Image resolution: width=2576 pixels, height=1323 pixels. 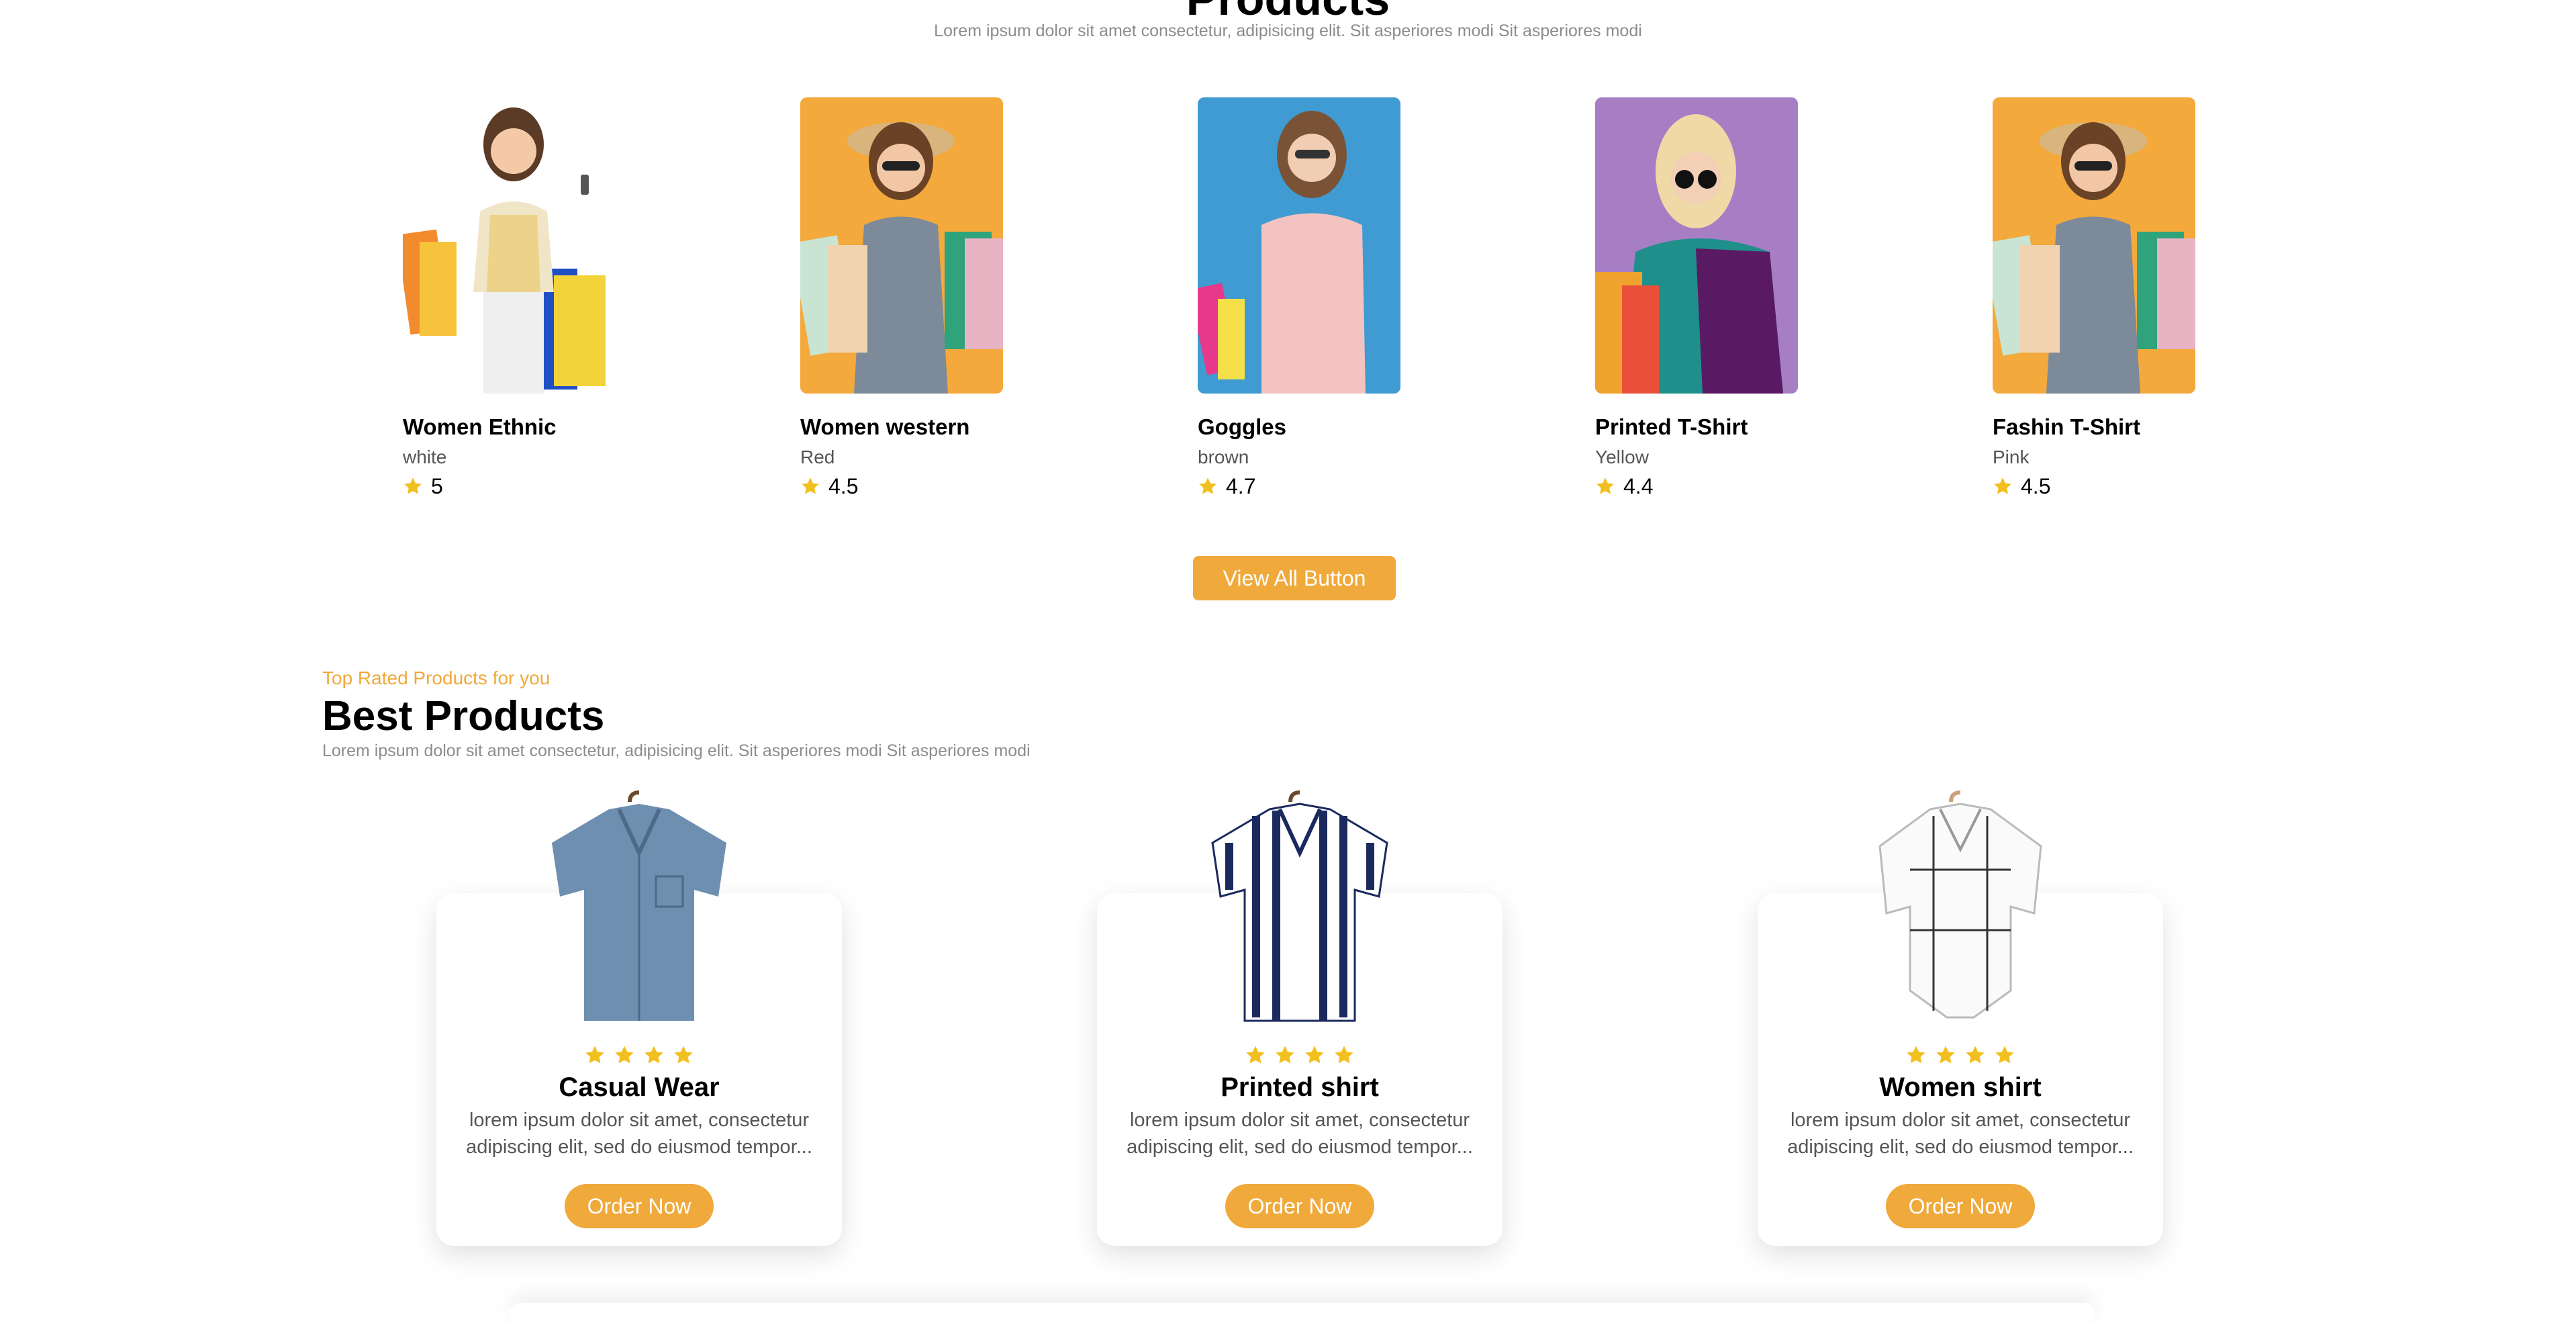 I want to click on product-name: Goggles, so click(x=1242, y=426).